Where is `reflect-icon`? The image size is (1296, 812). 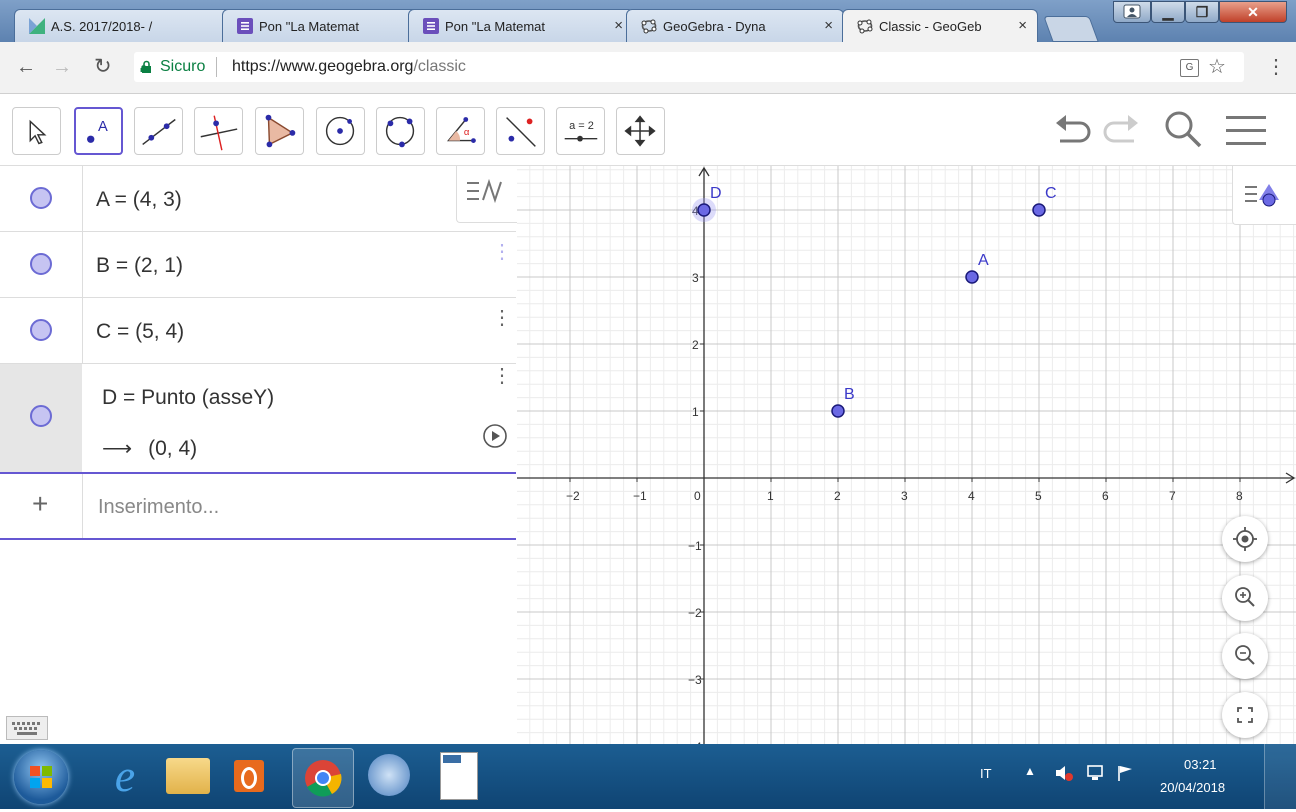 reflect-icon is located at coordinates (521, 132).